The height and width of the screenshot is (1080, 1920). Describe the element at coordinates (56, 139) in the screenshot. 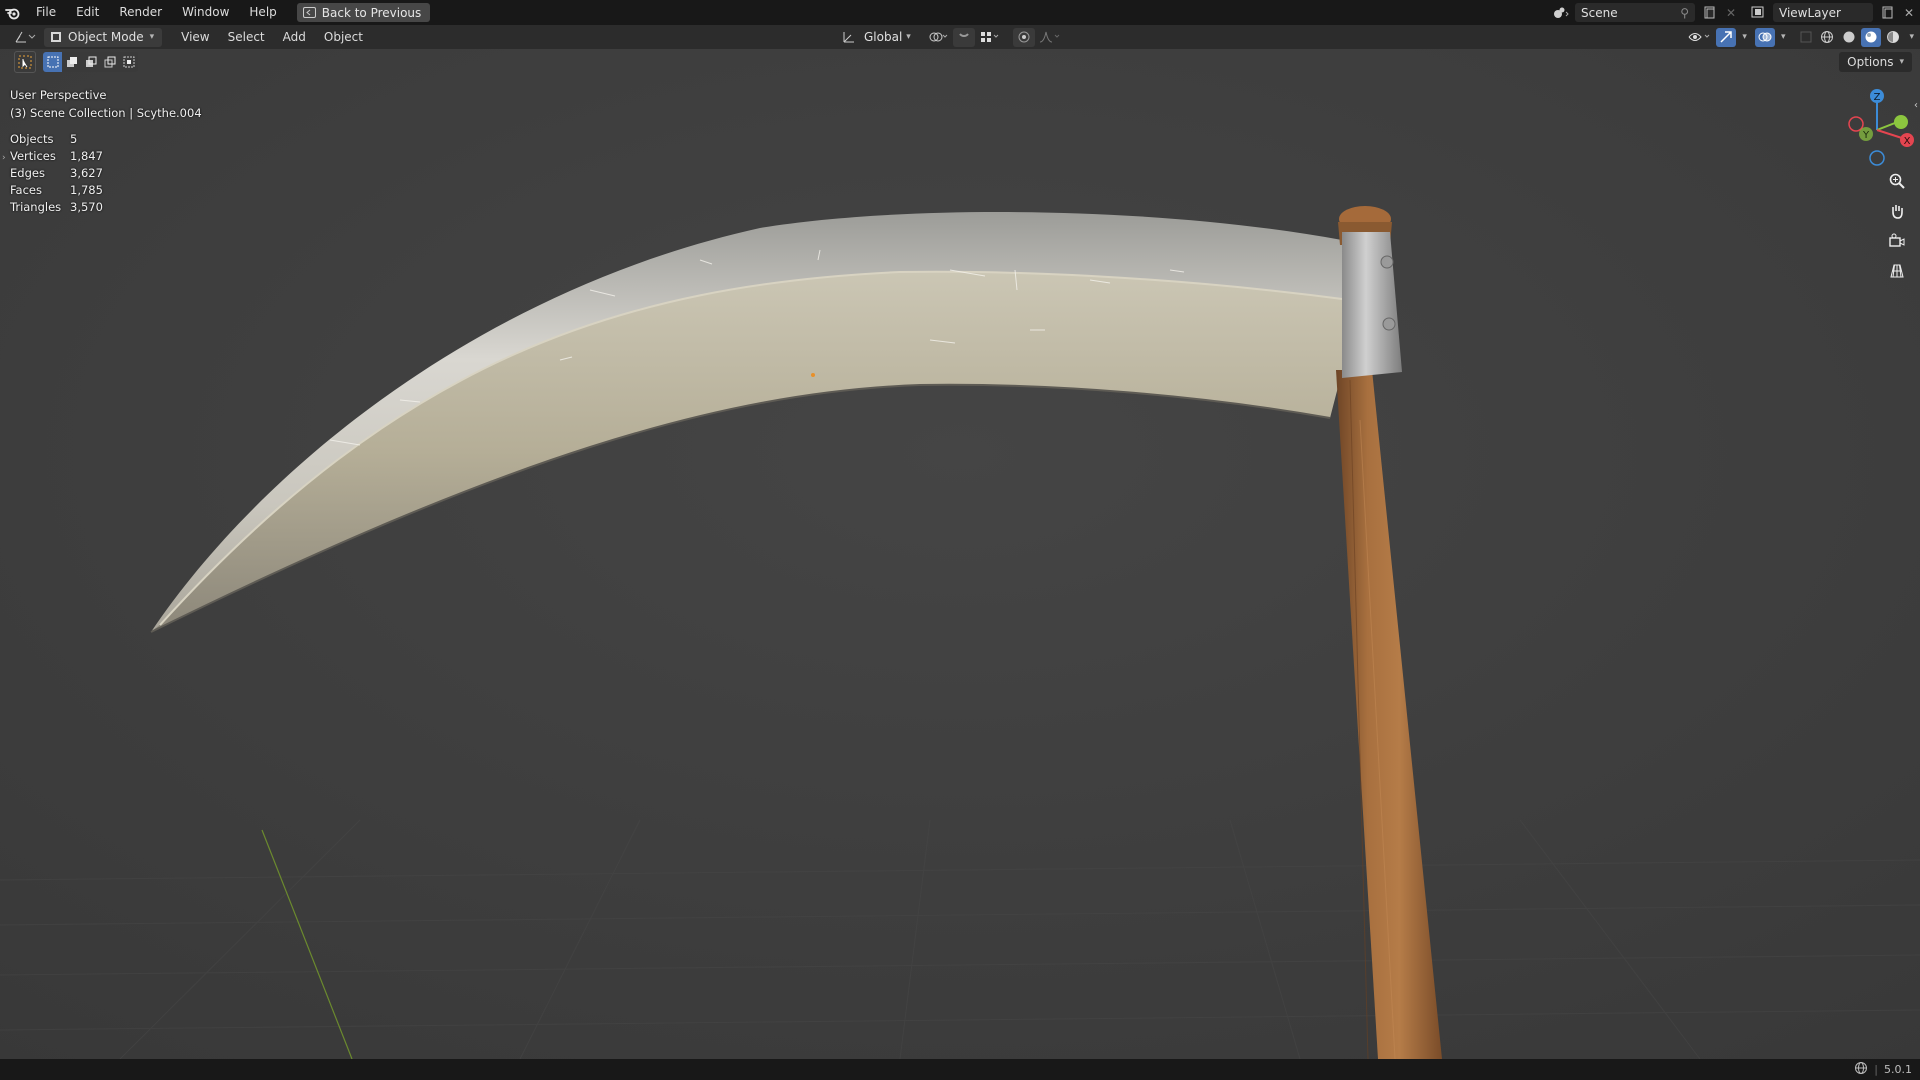

I see `stat-row: Objects 5` at that location.